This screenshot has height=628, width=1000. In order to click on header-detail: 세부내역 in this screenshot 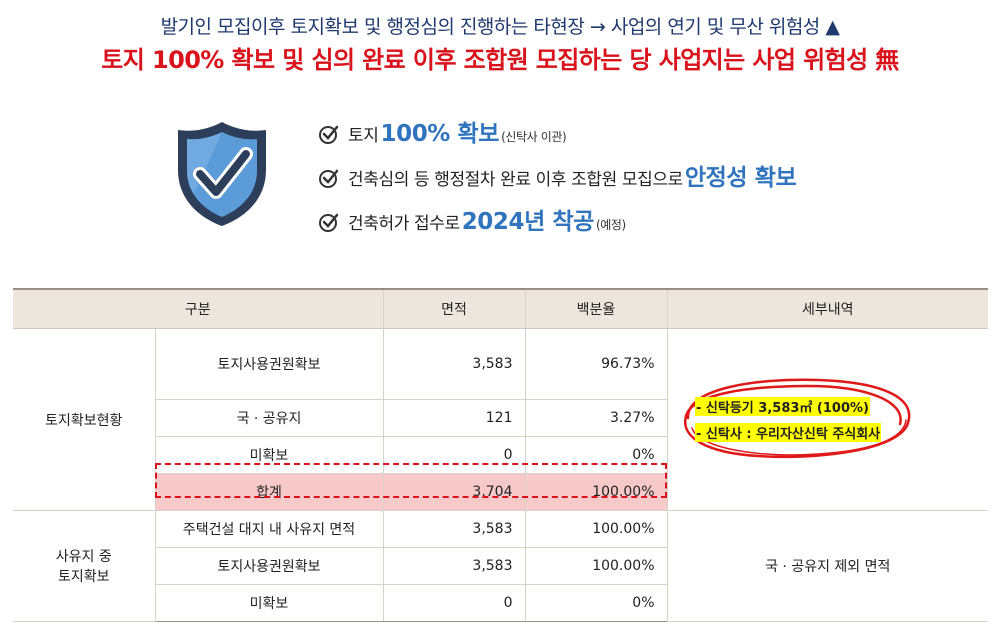, I will do `click(827, 308)`.